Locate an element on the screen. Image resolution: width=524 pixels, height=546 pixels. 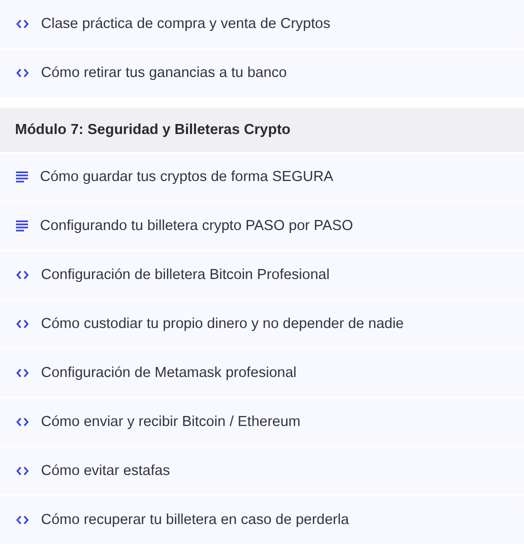
lesson-item: Cómo custodiar tu propio dinero y no depender de nadie is located at coordinates (262, 324).